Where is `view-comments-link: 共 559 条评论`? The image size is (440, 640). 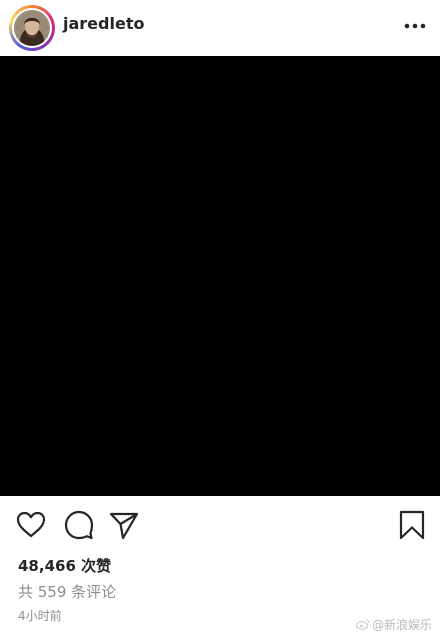
view-comments-link: 共 559 条评论 is located at coordinates (67, 591).